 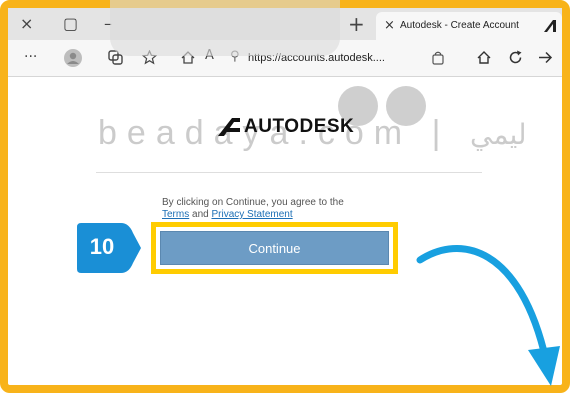 What do you see at coordinates (515, 57) in the screenshot?
I see `refresh-icon` at bounding box center [515, 57].